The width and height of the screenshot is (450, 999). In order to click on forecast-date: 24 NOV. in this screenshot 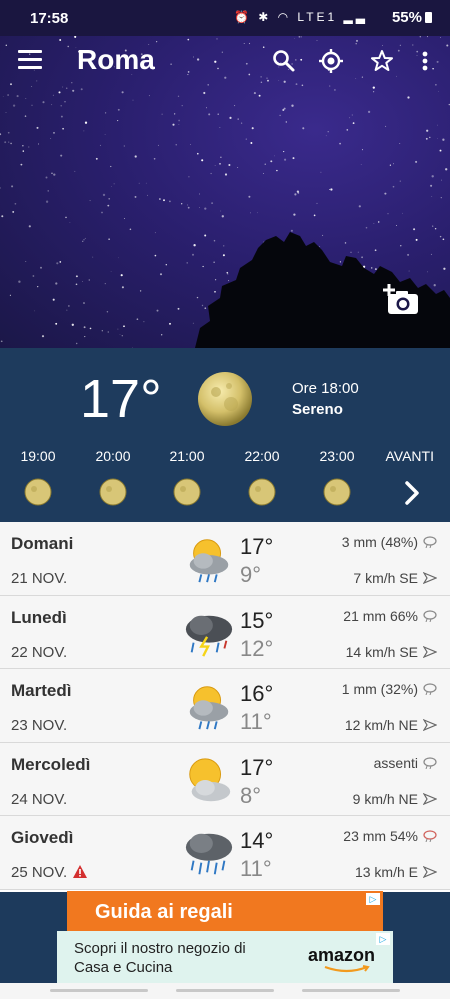, I will do `click(39, 799)`.